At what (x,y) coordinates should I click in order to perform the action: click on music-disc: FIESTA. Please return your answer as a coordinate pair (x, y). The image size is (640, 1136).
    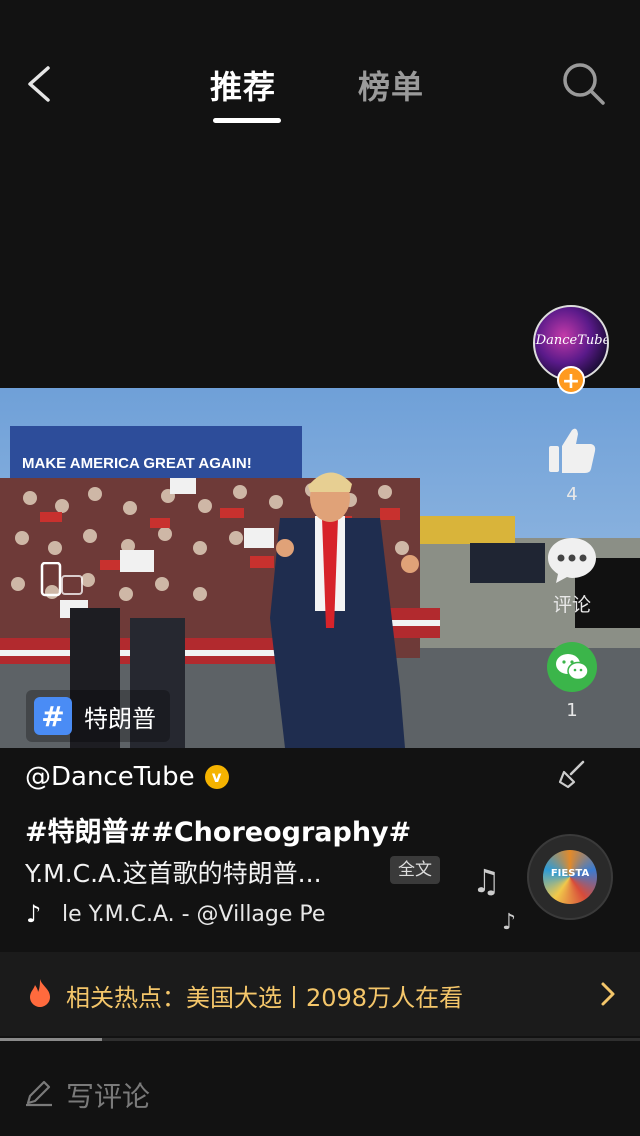
    Looking at the image, I should click on (570, 877).